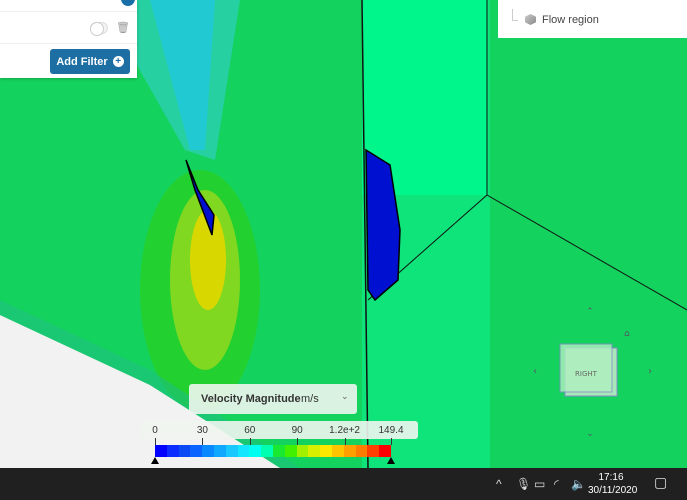  Describe the element at coordinates (556, 484) in the screenshot. I see `wifi-icon: ◜` at that location.